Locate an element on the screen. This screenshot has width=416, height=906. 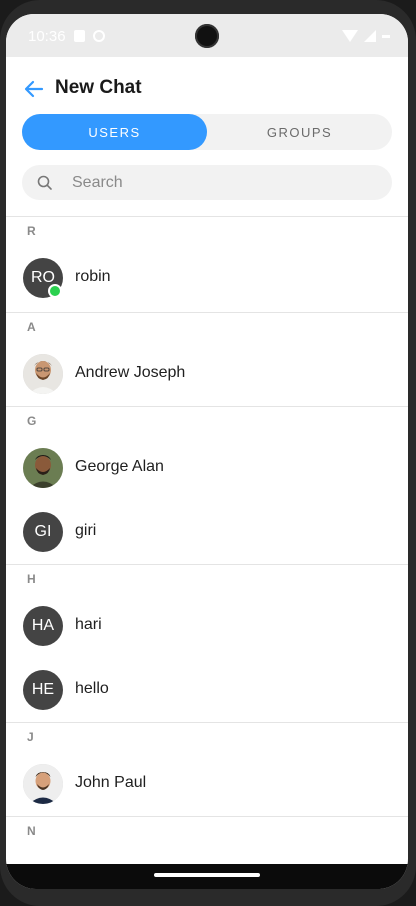
search-icon is located at coordinates (44, 182).